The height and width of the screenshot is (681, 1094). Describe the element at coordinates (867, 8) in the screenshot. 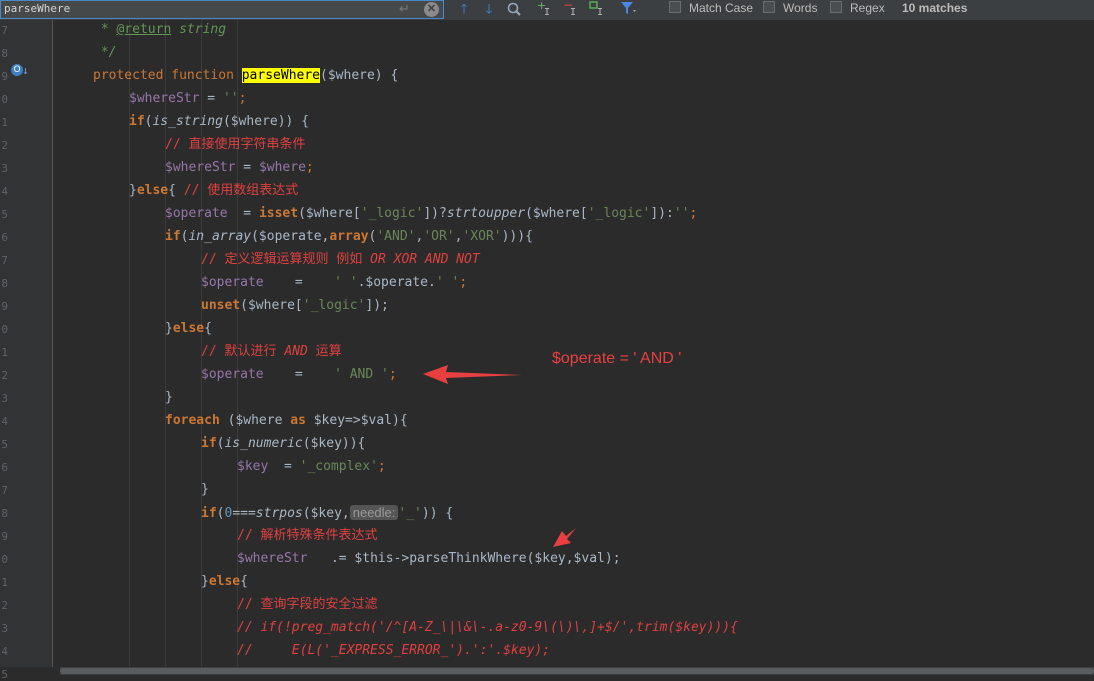

I see `regex-label: Regex` at that location.